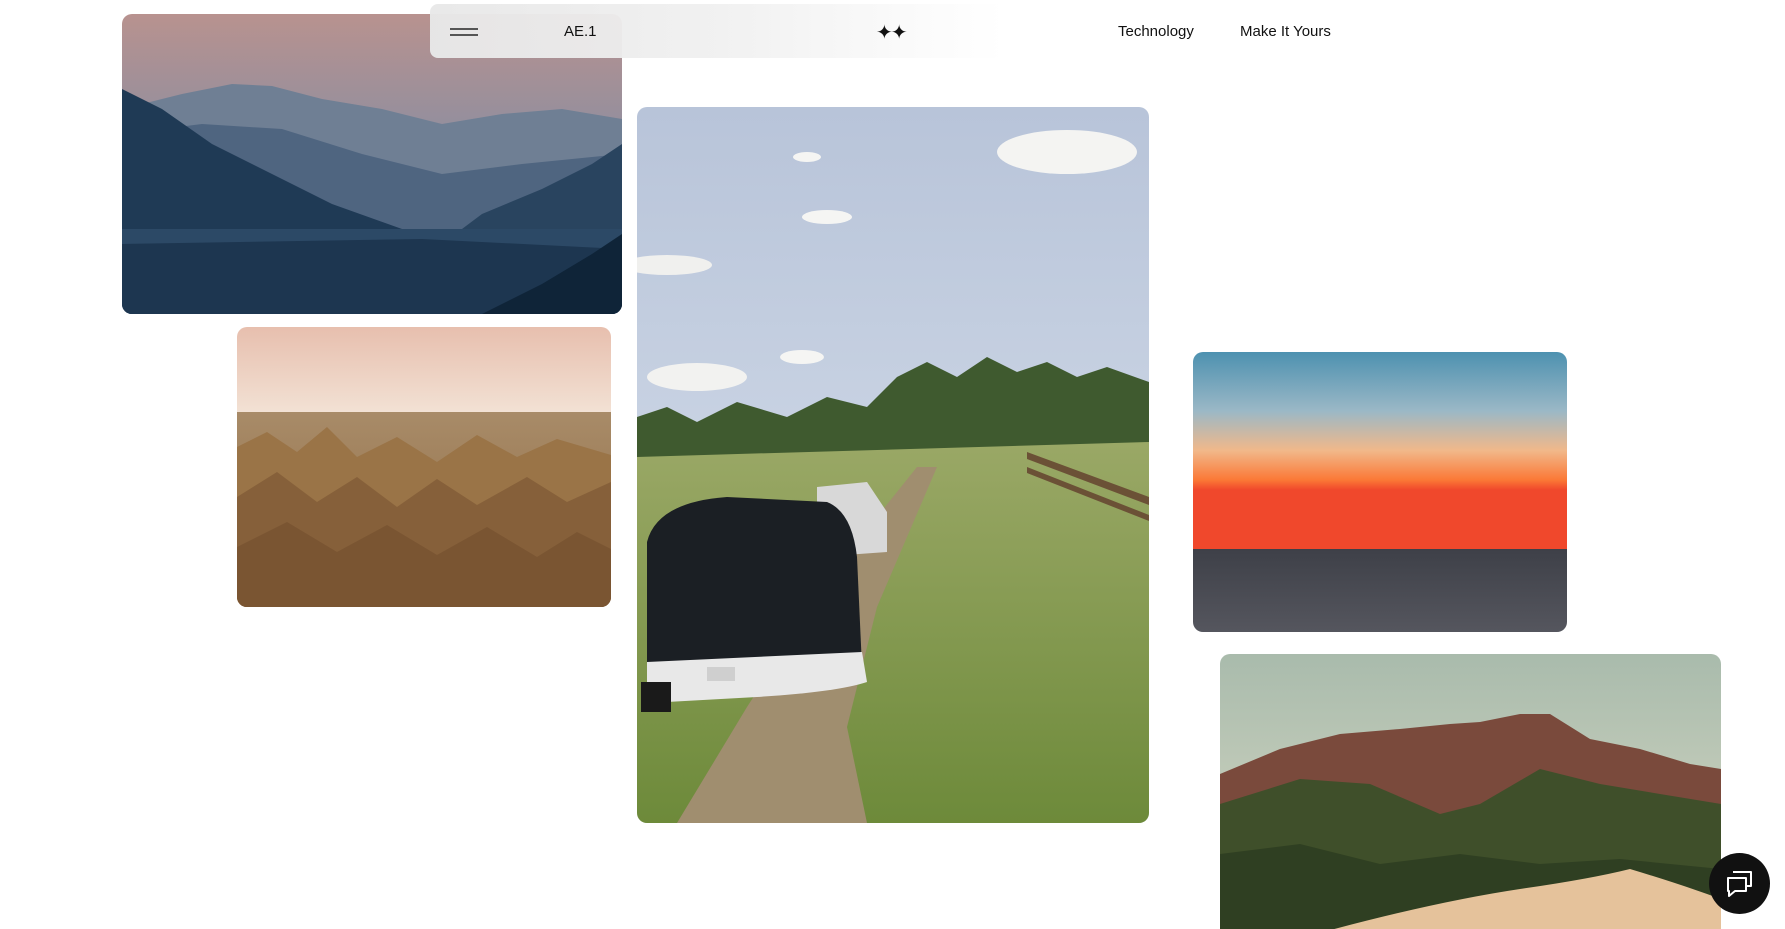 The height and width of the screenshot is (929, 1785). Describe the element at coordinates (1380, 492) in the screenshot. I see `photo-sunset` at that location.